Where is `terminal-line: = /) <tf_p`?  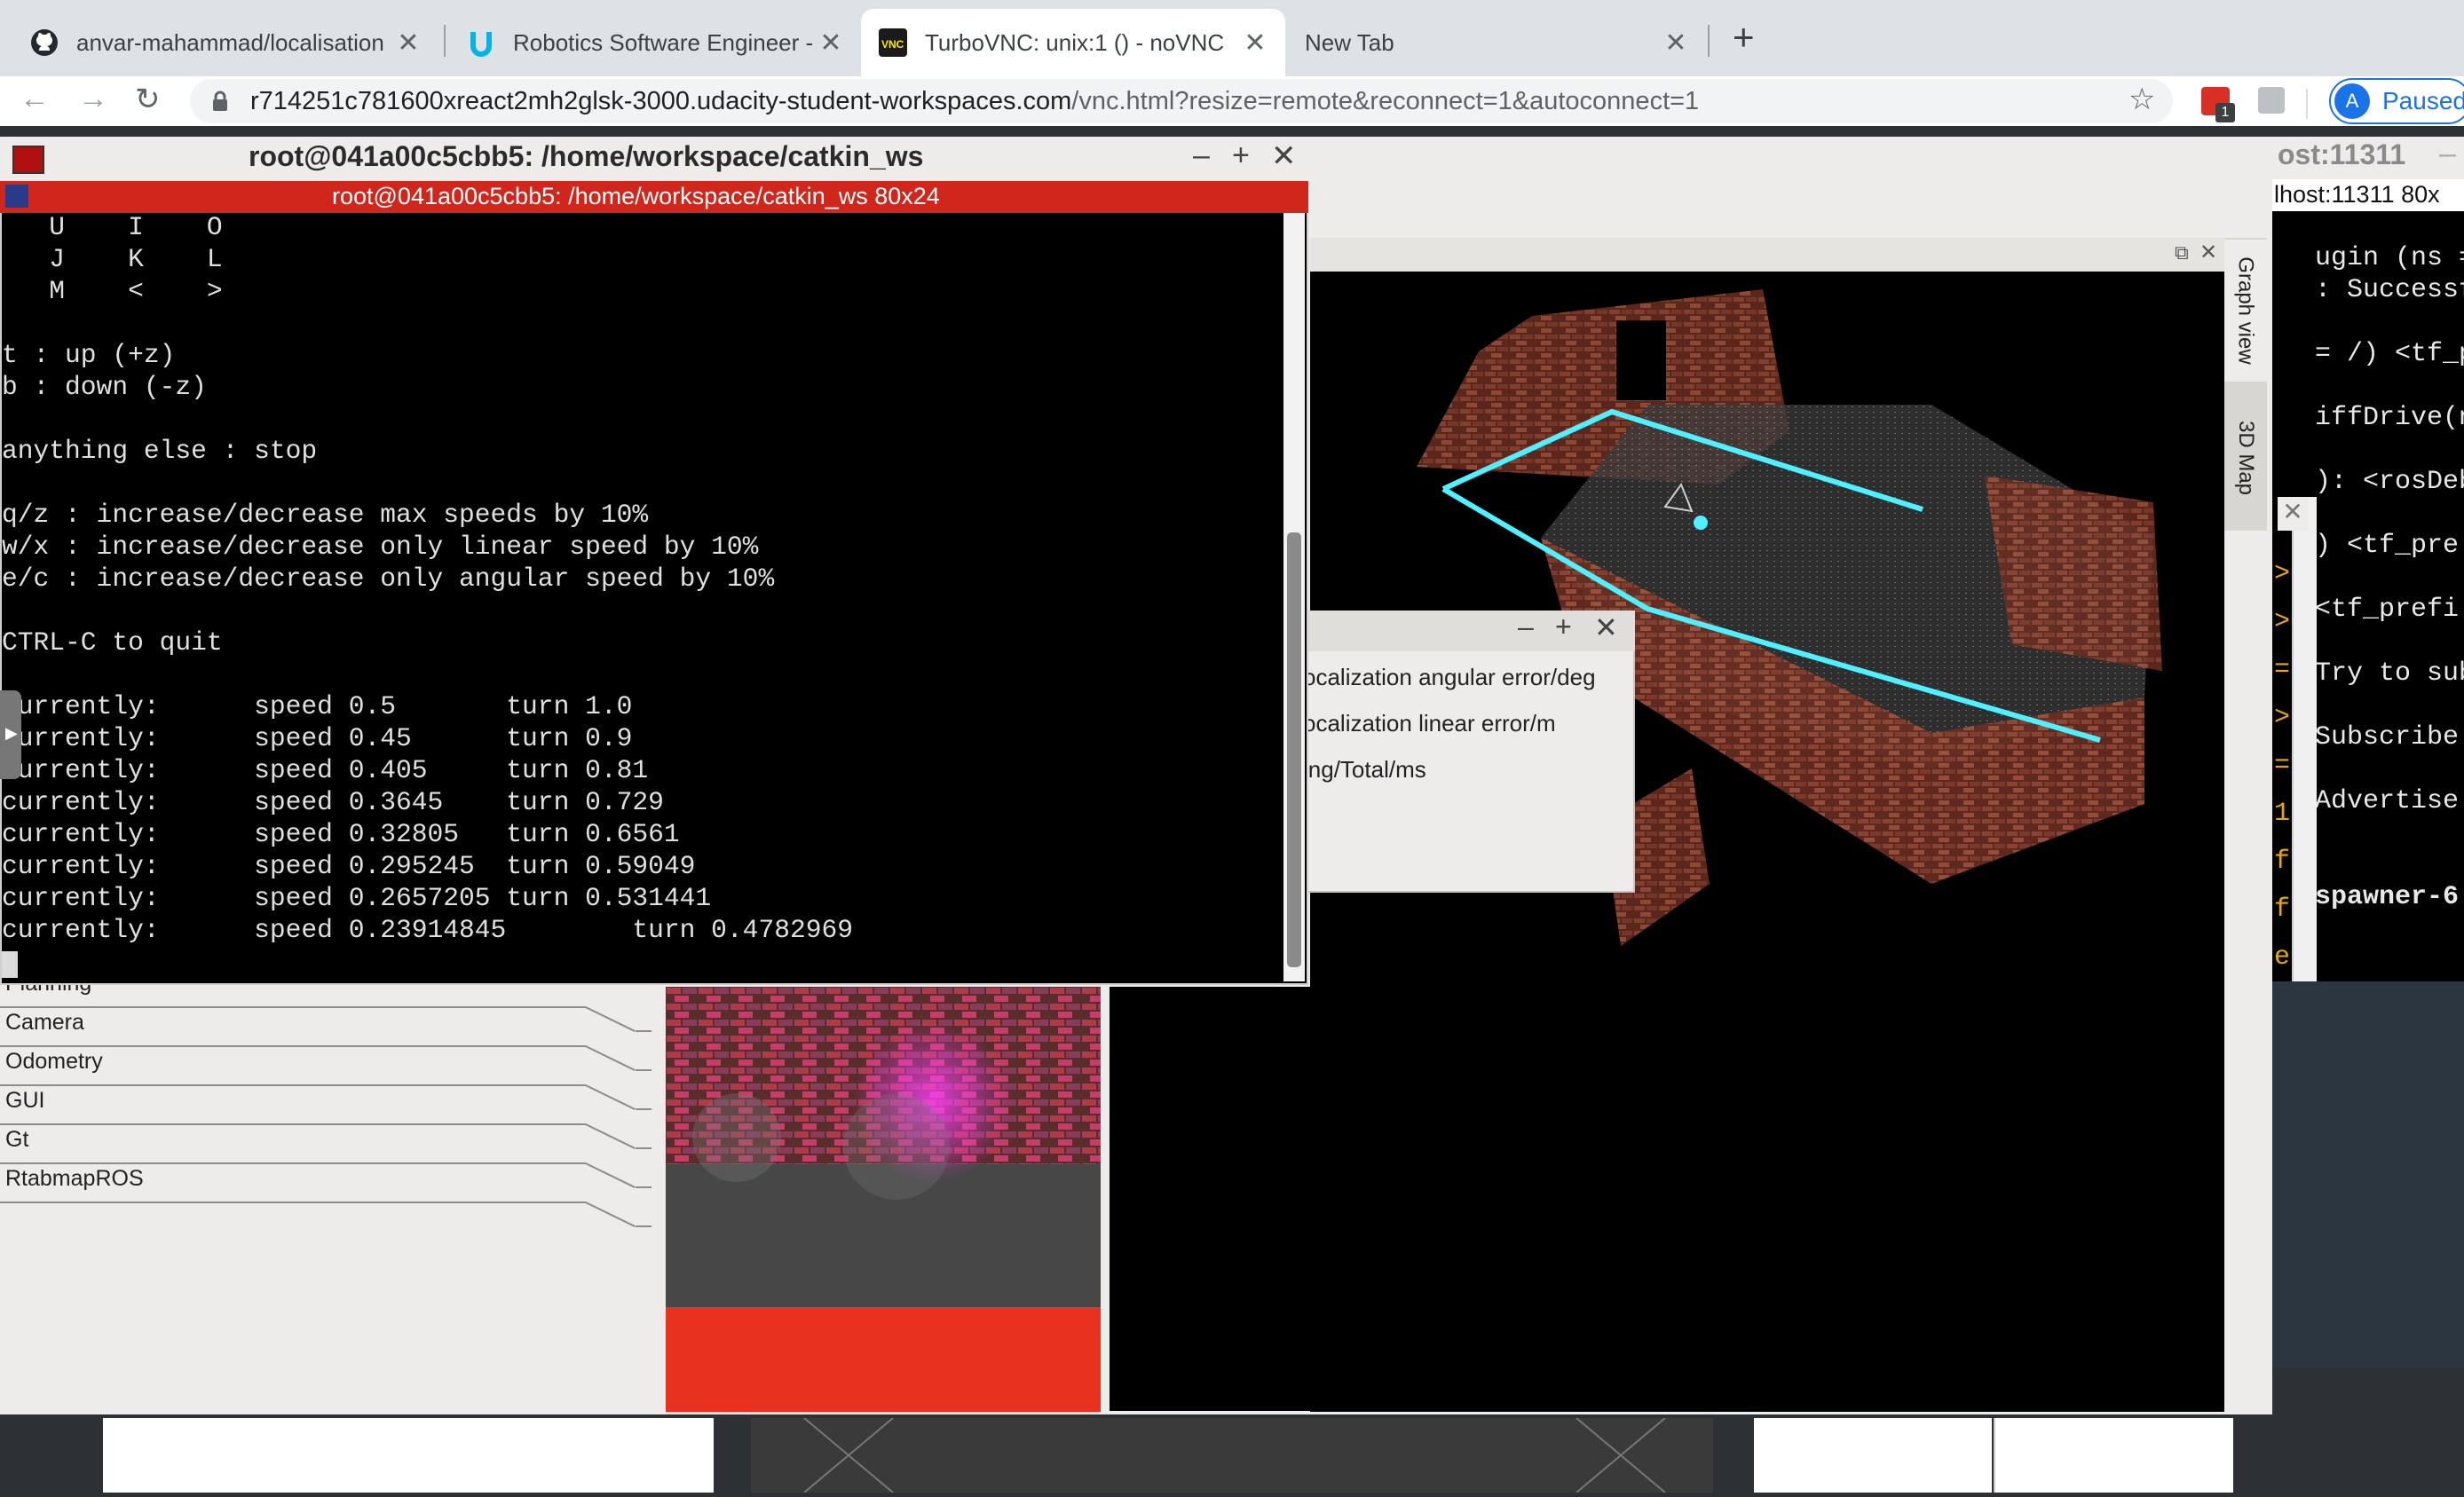
terminal-line: = /) <tf_p is located at coordinates (2389, 354).